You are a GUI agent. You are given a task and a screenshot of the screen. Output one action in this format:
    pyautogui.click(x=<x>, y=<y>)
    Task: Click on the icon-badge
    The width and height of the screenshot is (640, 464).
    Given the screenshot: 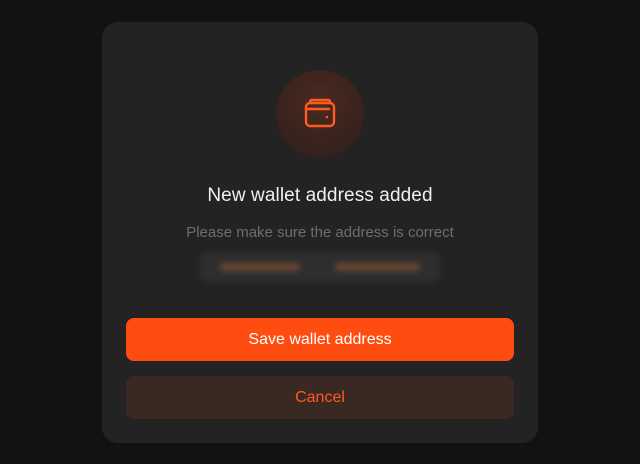 What is the action you would take?
    pyautogui.click(x=320, y=114)
    